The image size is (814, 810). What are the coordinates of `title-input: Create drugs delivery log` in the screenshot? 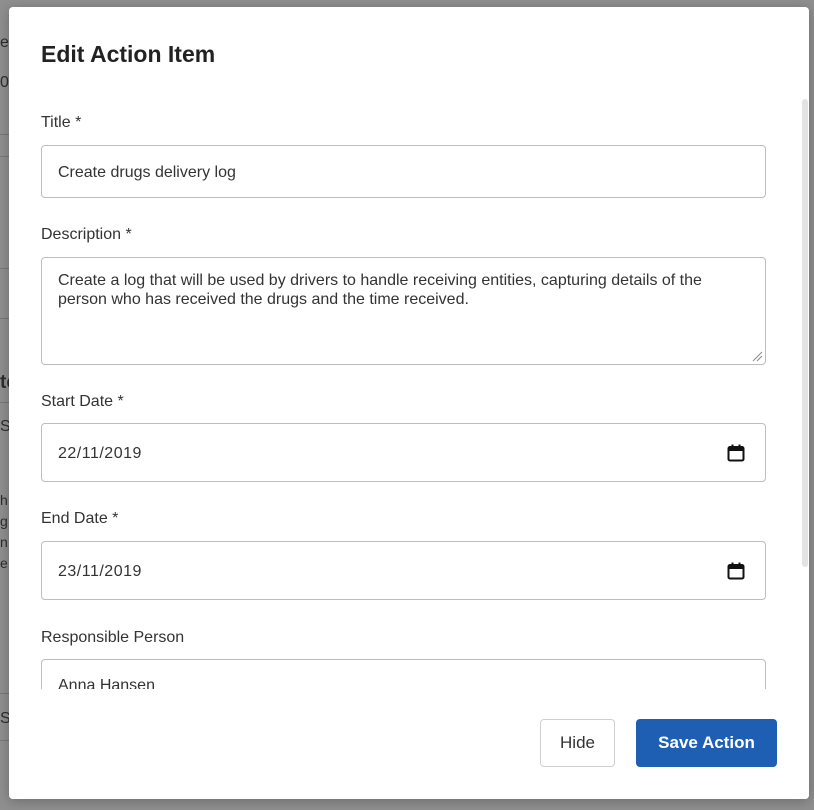 It's located at (403, 171).